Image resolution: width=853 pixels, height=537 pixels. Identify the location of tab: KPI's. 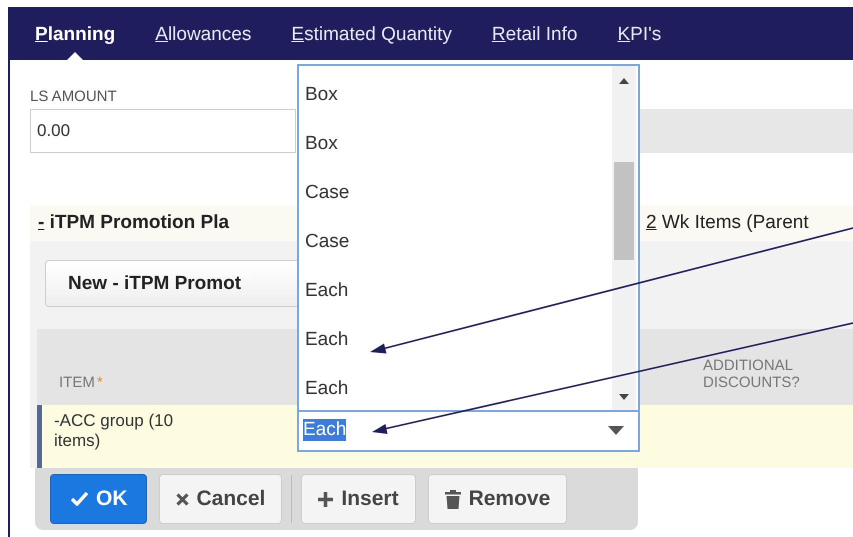
(639, 34).